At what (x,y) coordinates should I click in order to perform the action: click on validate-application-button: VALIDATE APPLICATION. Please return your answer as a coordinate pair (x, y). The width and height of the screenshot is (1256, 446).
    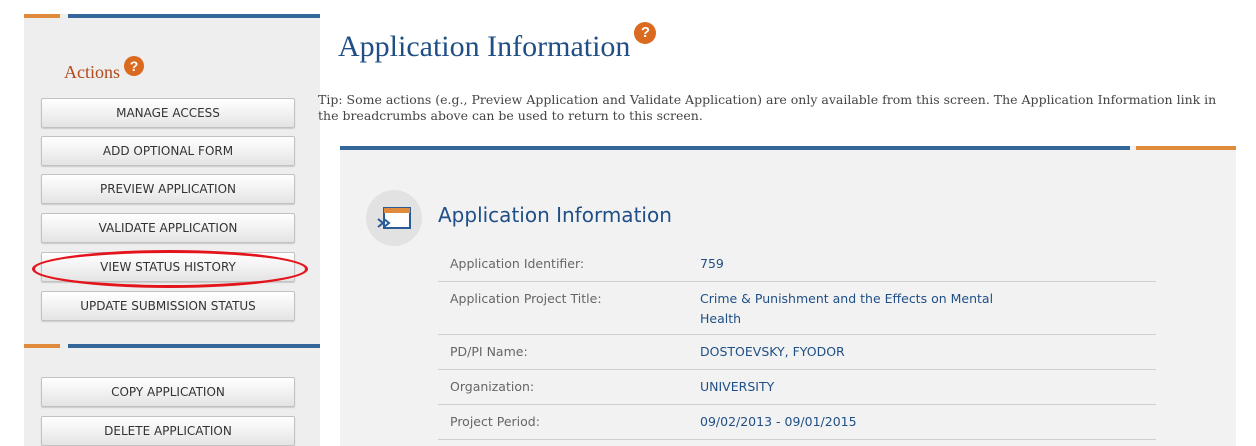
    Looking at the image, I should click on (168, 228).